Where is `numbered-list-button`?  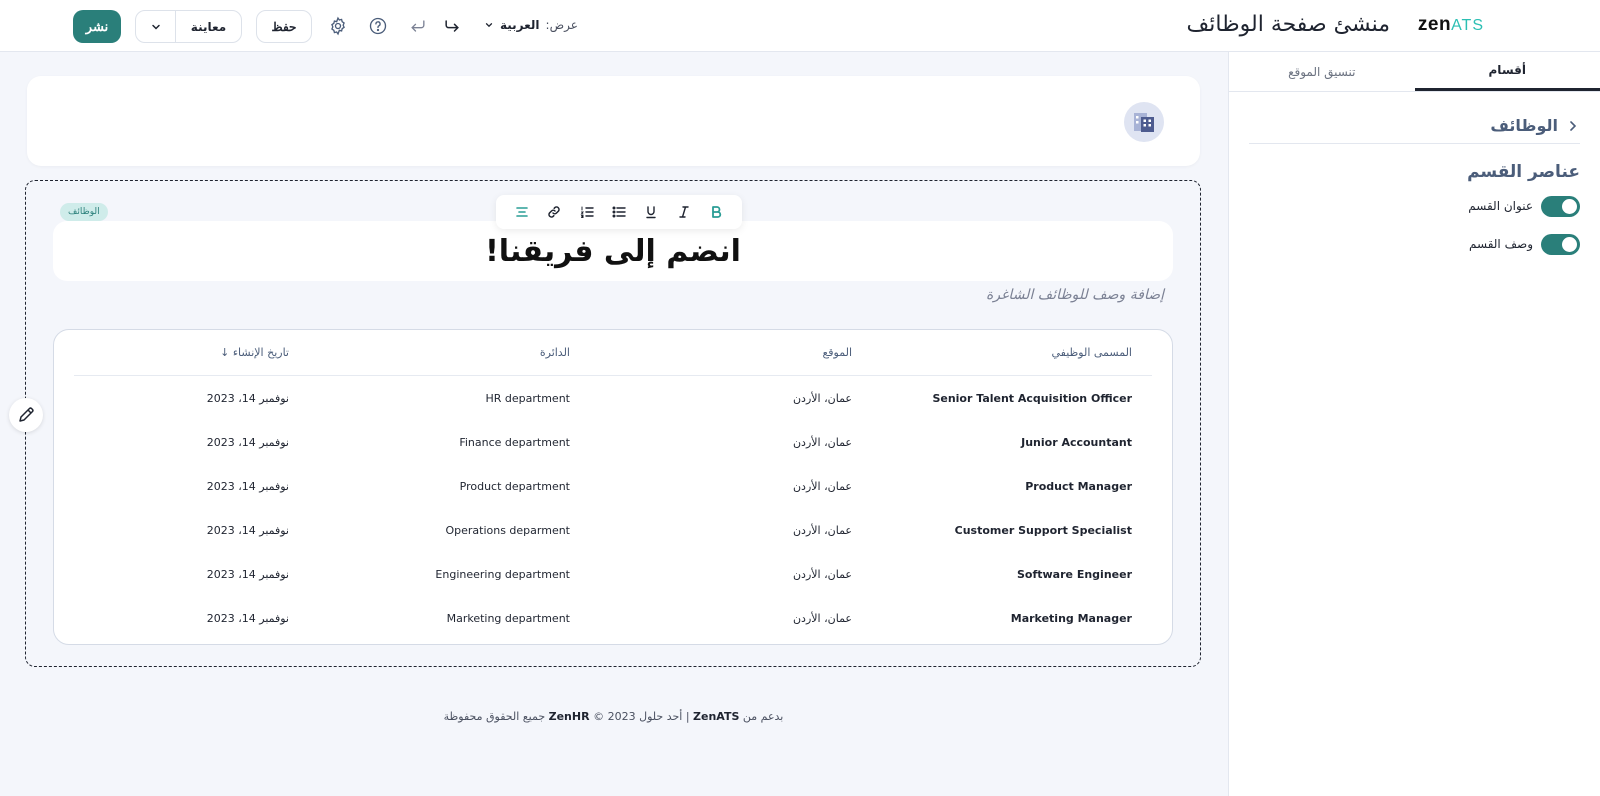
numbered-list-button is located at coordinates (587, 212).